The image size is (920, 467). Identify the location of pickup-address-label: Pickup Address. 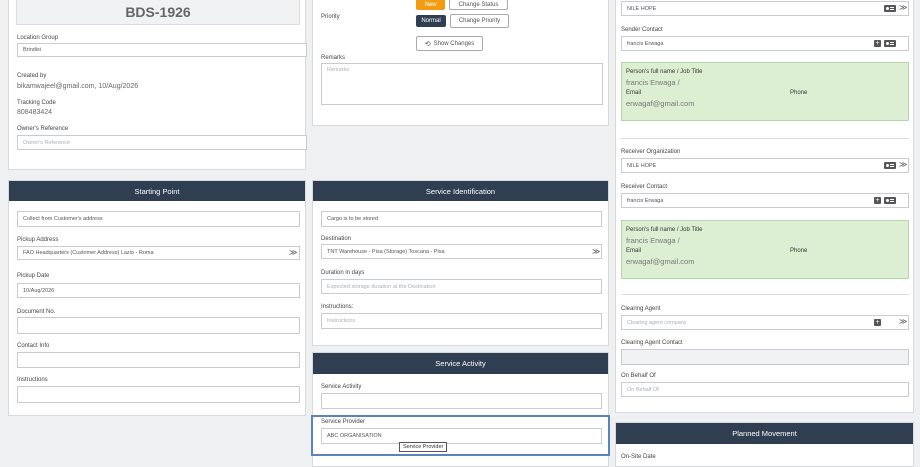
(38, 240).